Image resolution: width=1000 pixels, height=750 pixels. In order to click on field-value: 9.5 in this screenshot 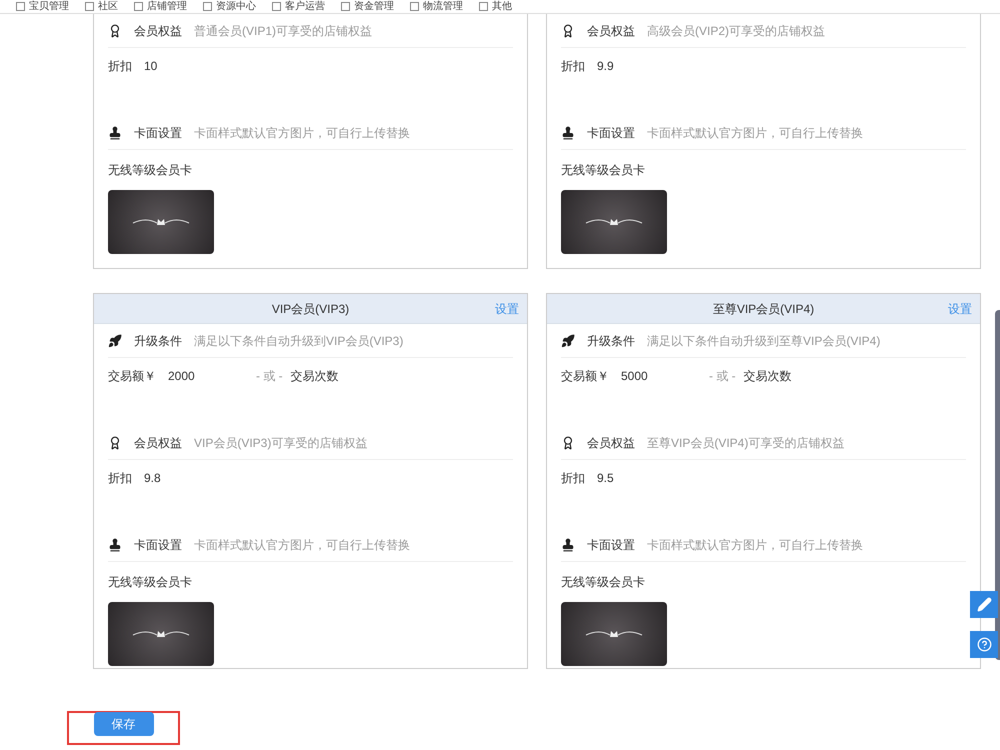, I will do `click(606, 478)`.